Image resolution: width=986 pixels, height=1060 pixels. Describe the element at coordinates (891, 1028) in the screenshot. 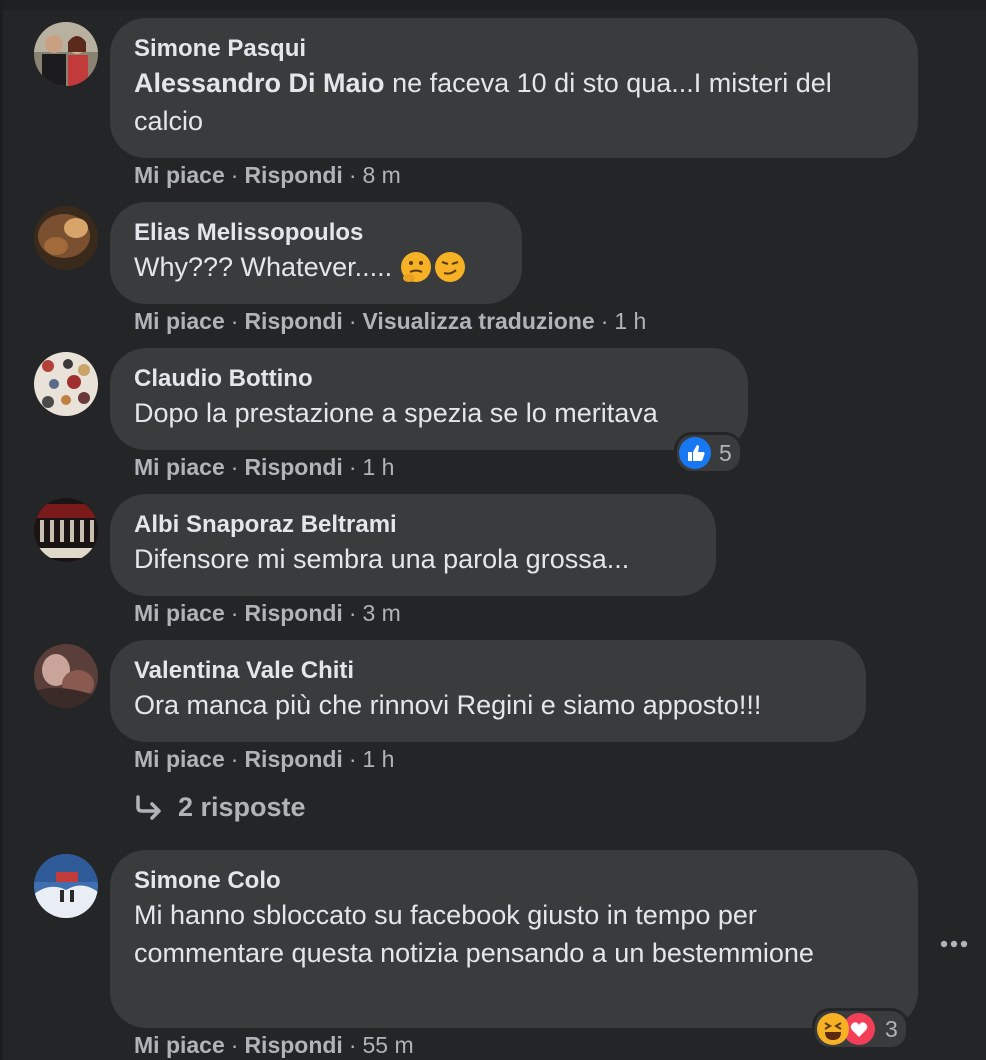

I see `reaction-count: 3` at that location.